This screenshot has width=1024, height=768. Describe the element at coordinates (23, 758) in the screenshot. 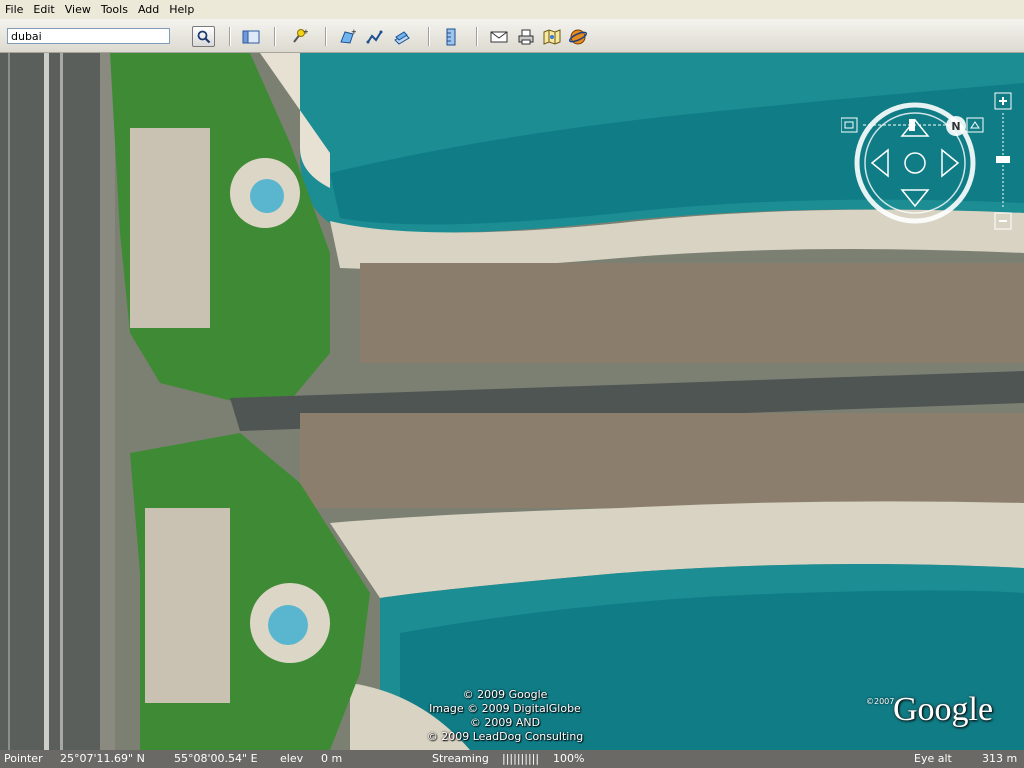

I see `pointer-label: Pointer` at that location.